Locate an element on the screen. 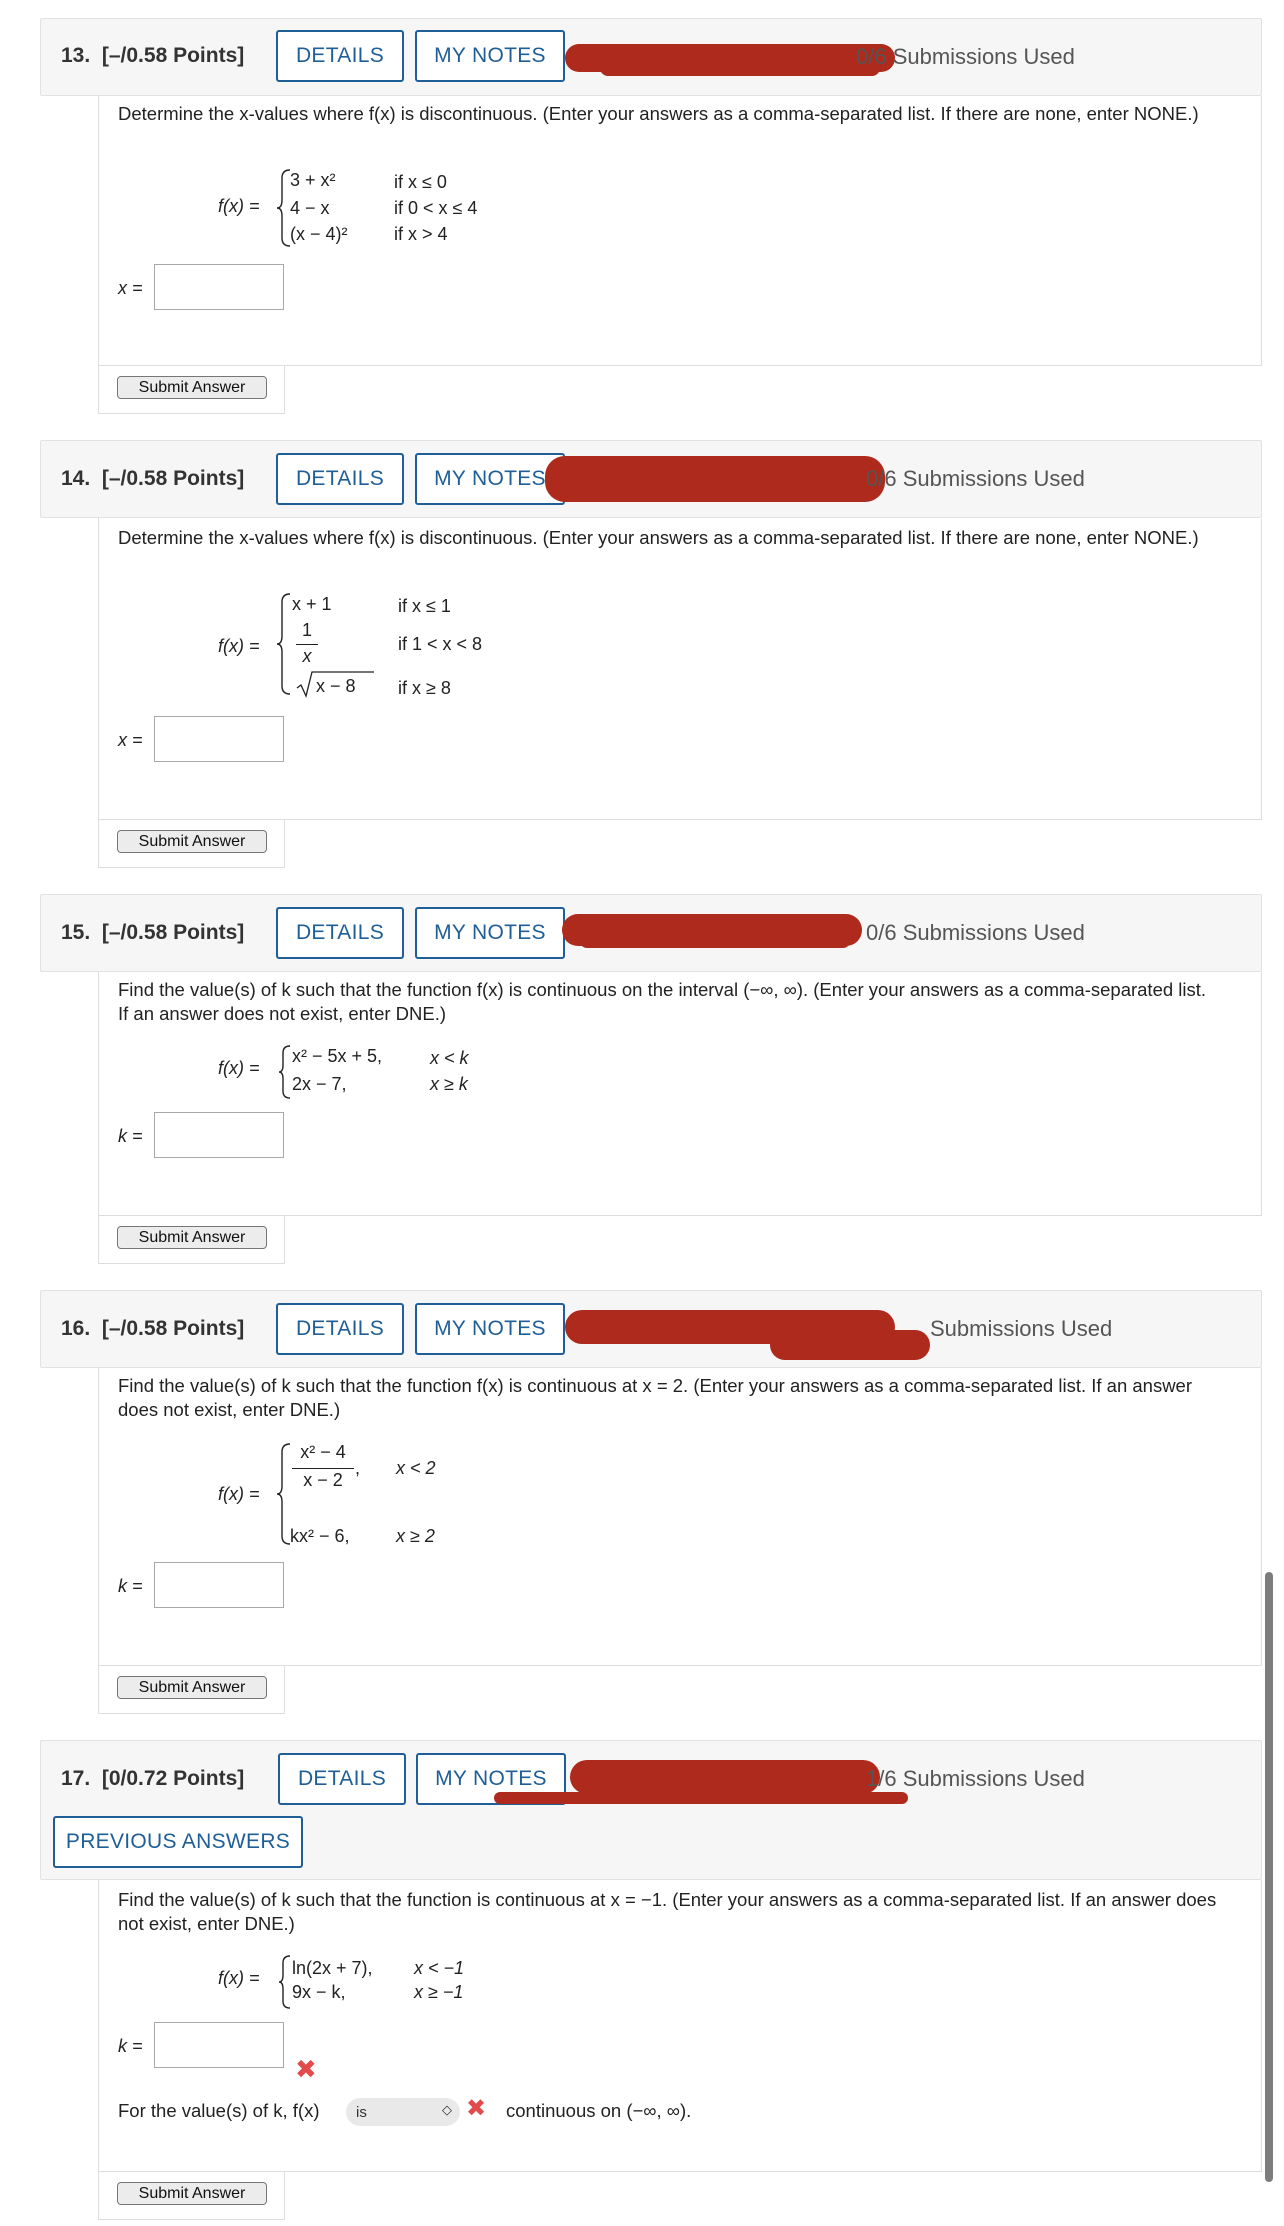 The image size is (1284, 2226). condition-3: if x ≥ 8 is located at coordinates (424, 688).